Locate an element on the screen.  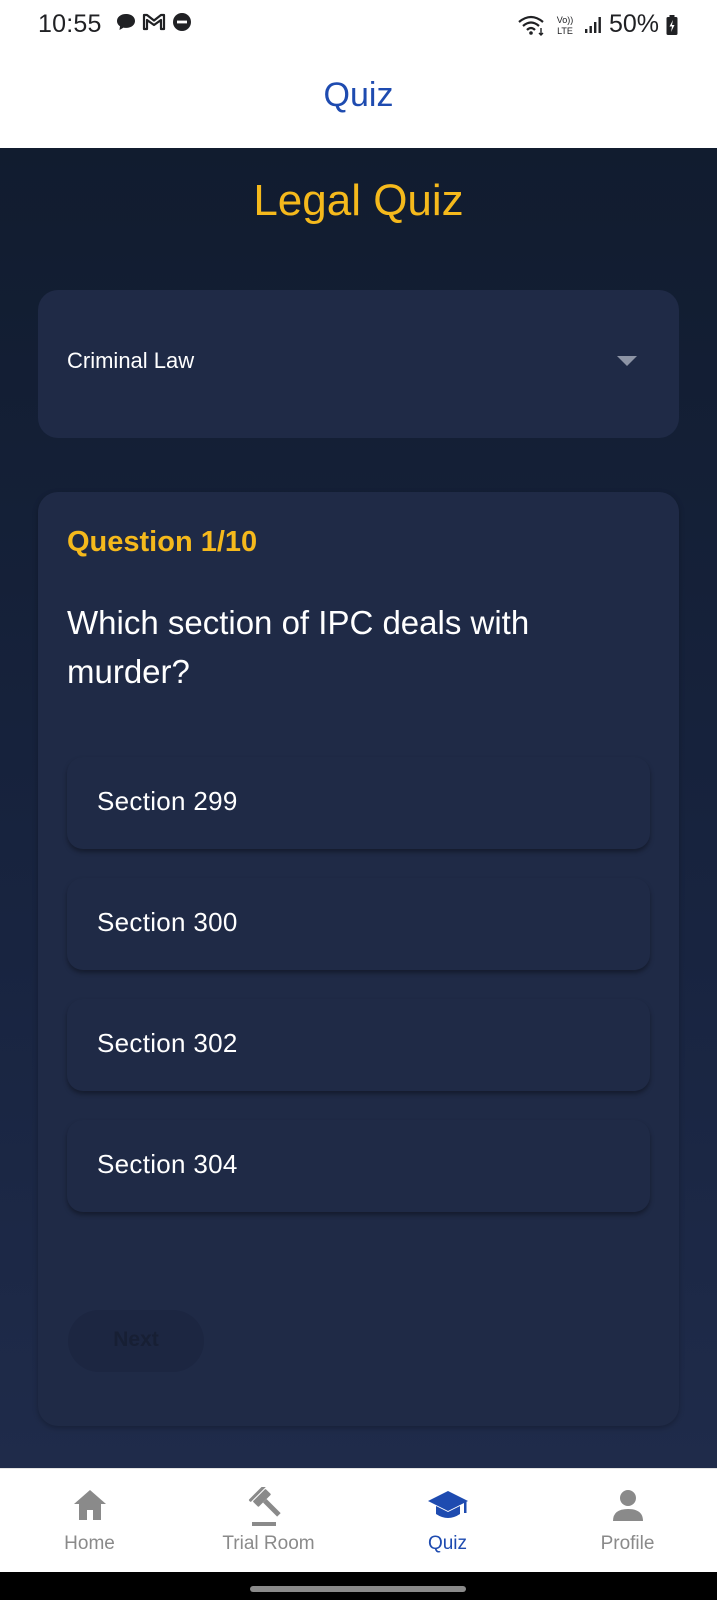
signal-icon is located at coordinates (592, 24).